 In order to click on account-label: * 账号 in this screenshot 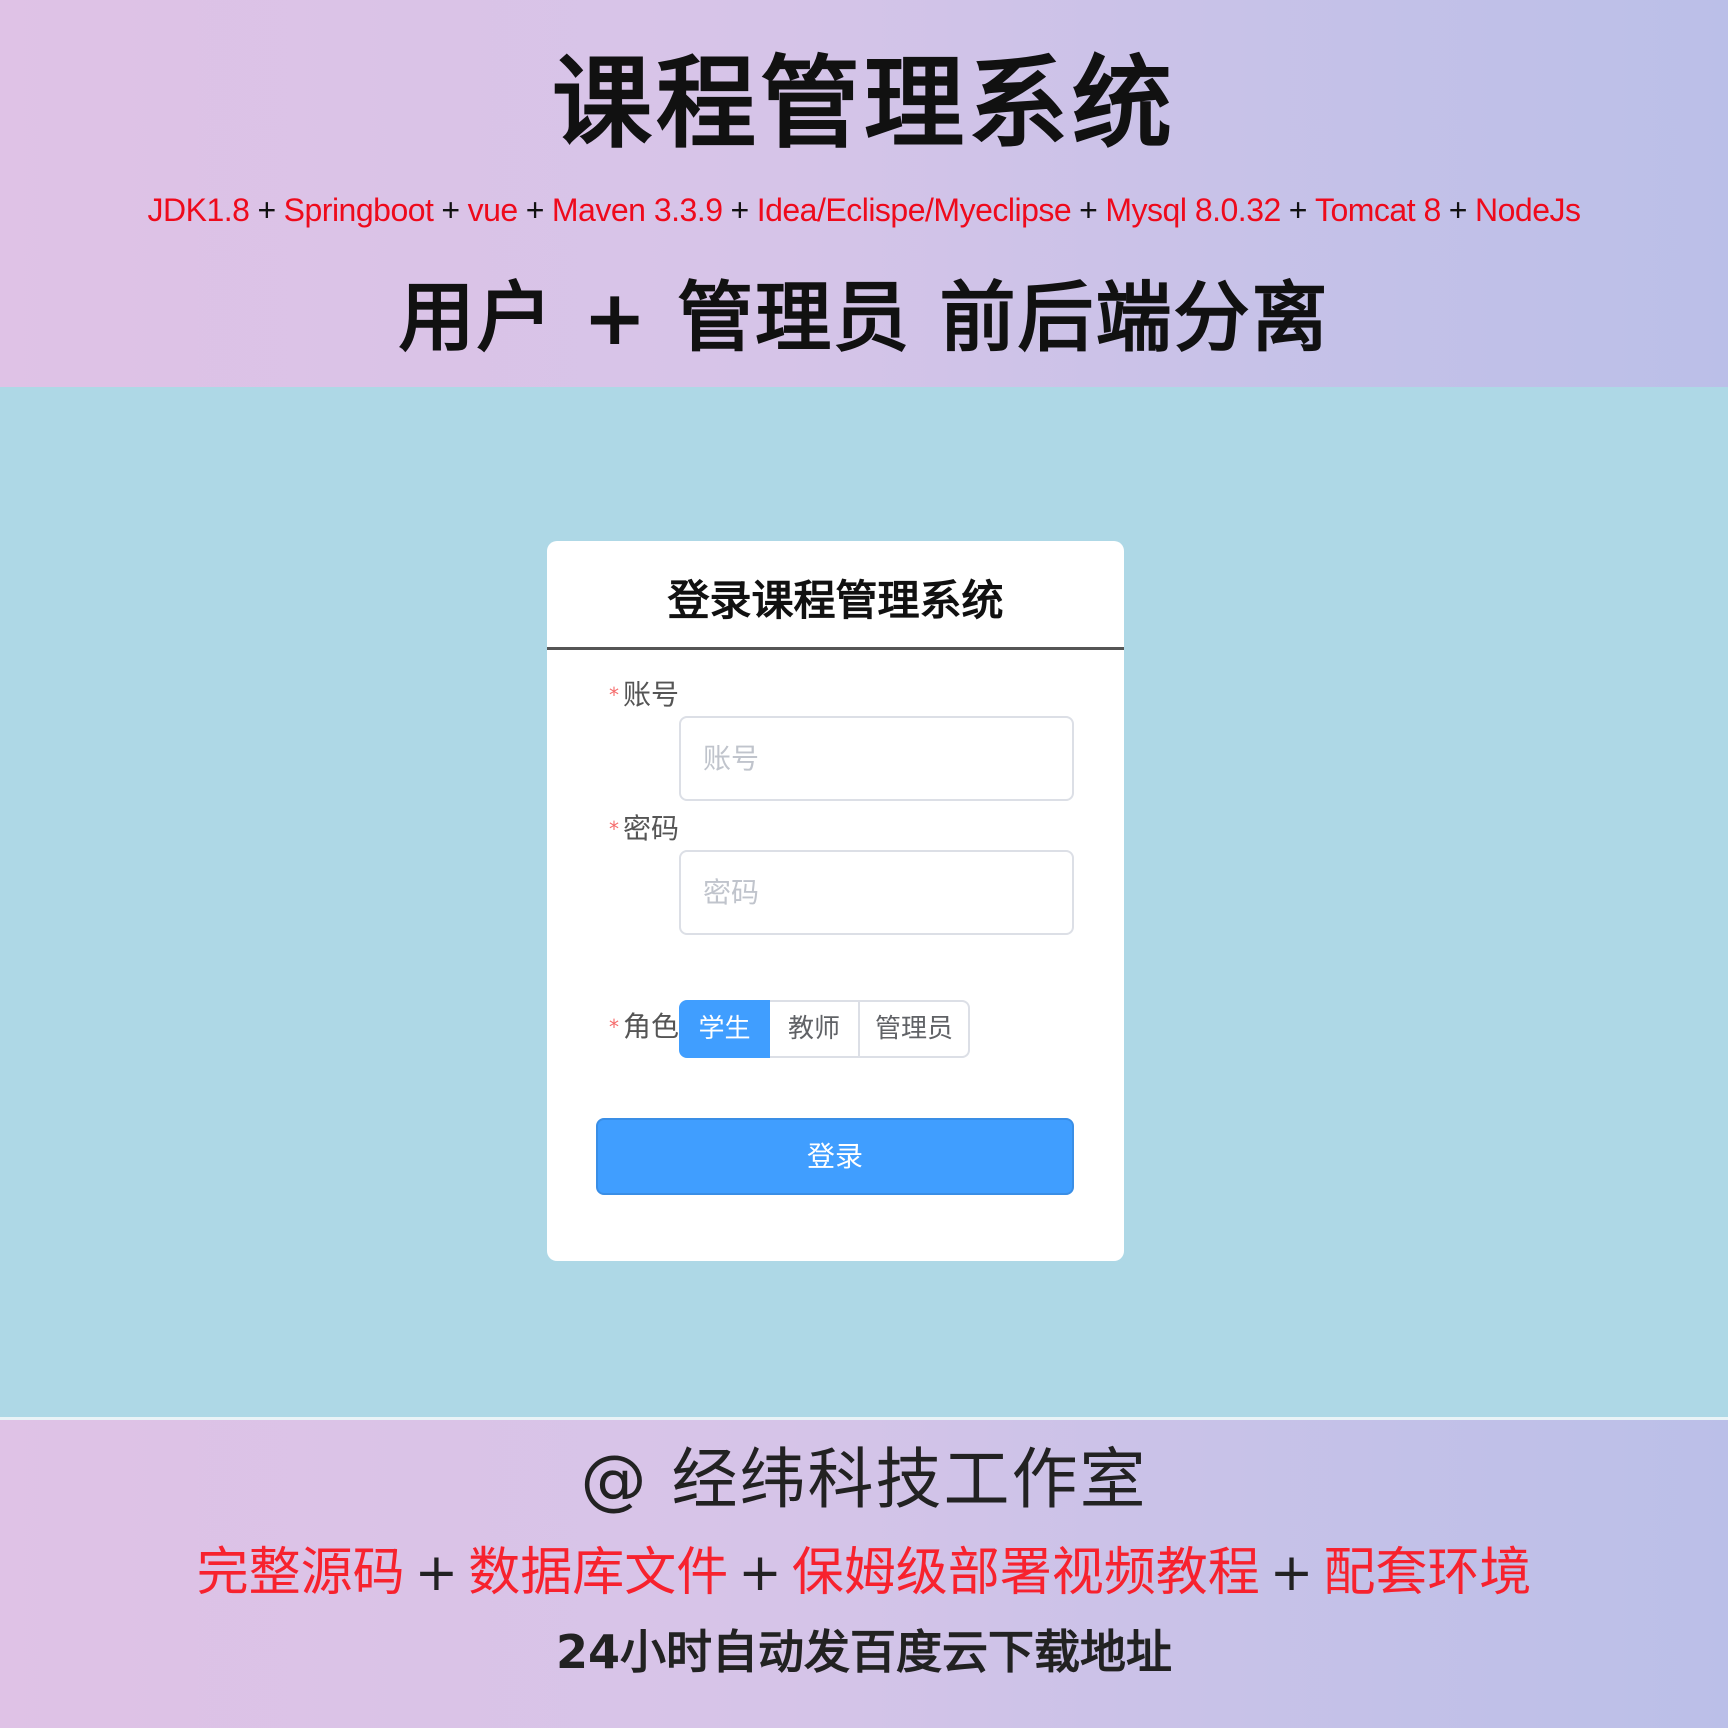, I will do `click(637, 695)`.